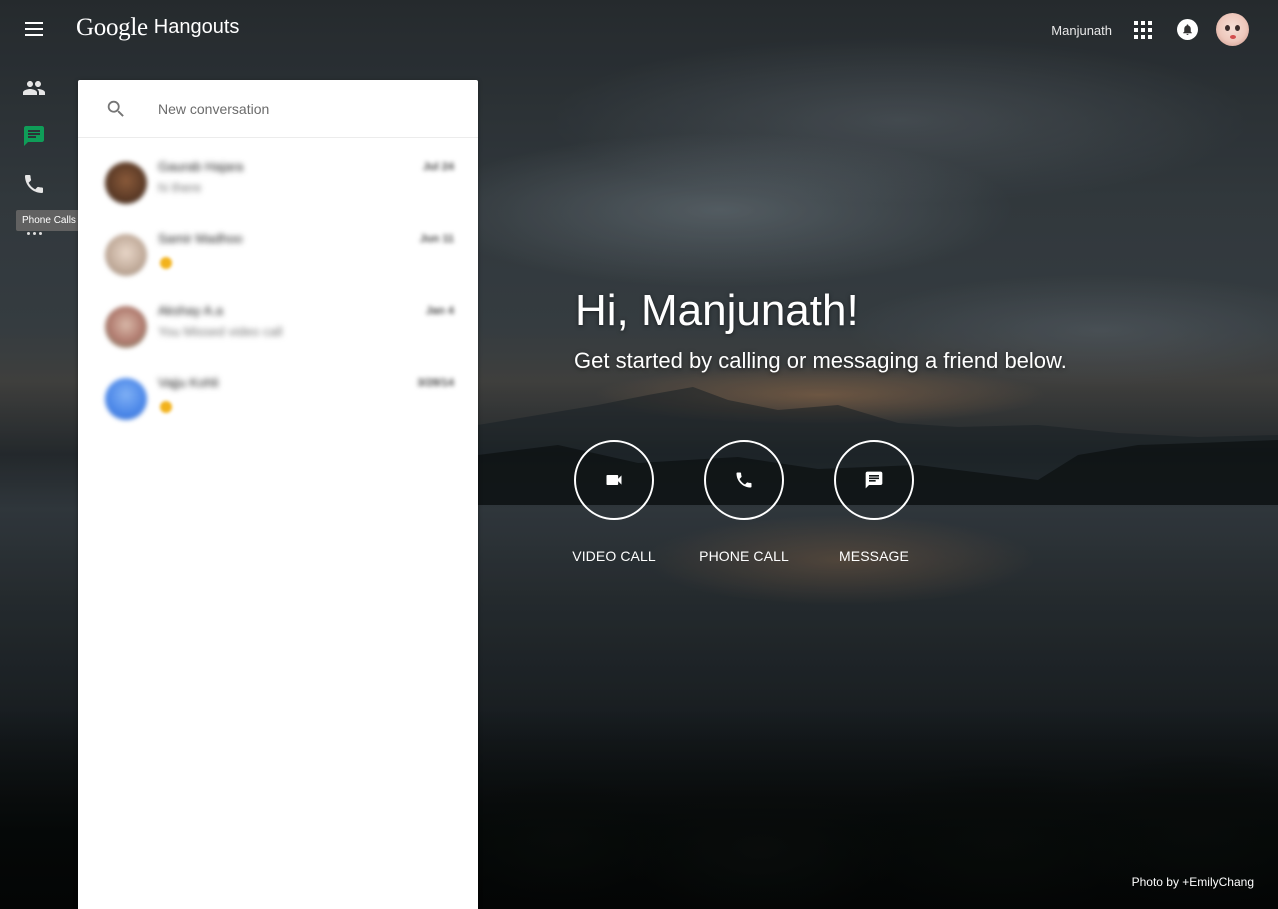  I want to click on list-item: Gaurab Hajara hi there Jul 24, so click(278, 189).